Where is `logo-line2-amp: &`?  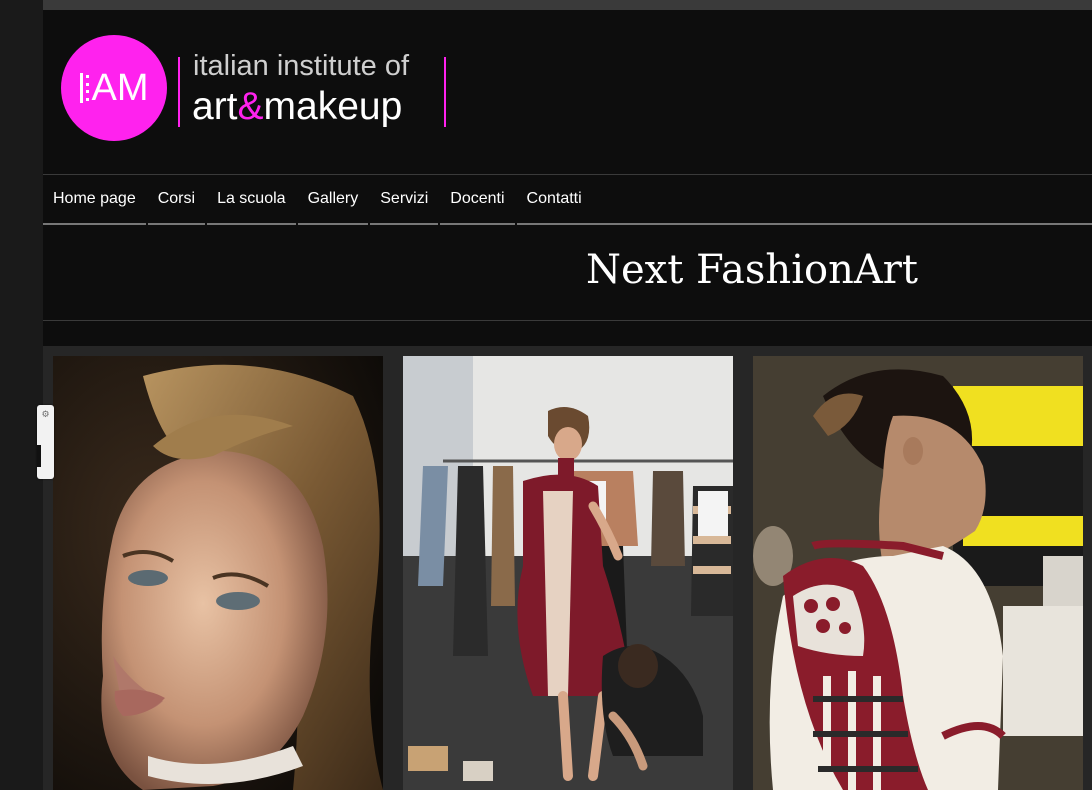 logo-line2-amp: & is located at coordinates (250, 106).